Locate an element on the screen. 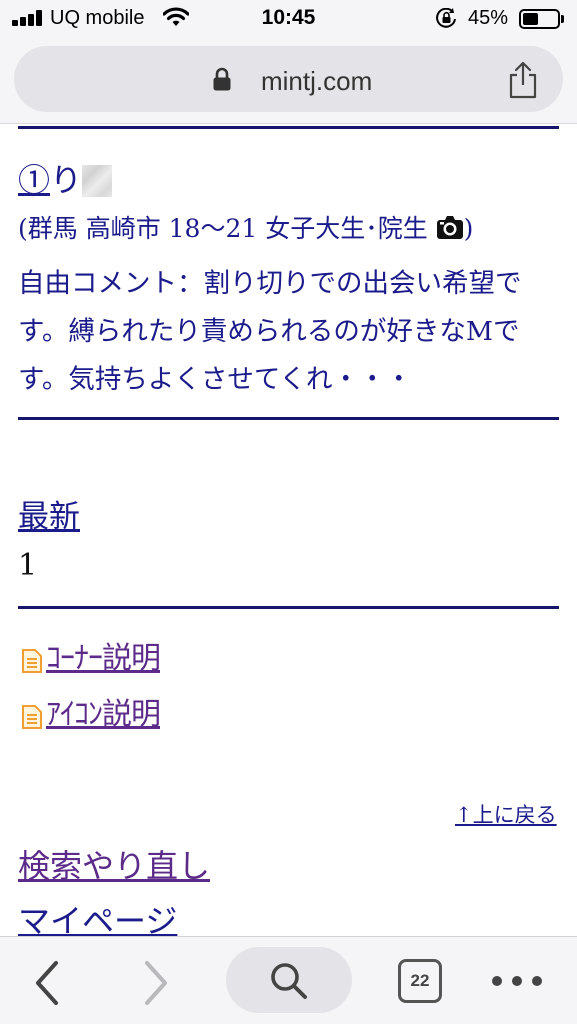  entry-number-link: ① is located at coordinates (34, 180).